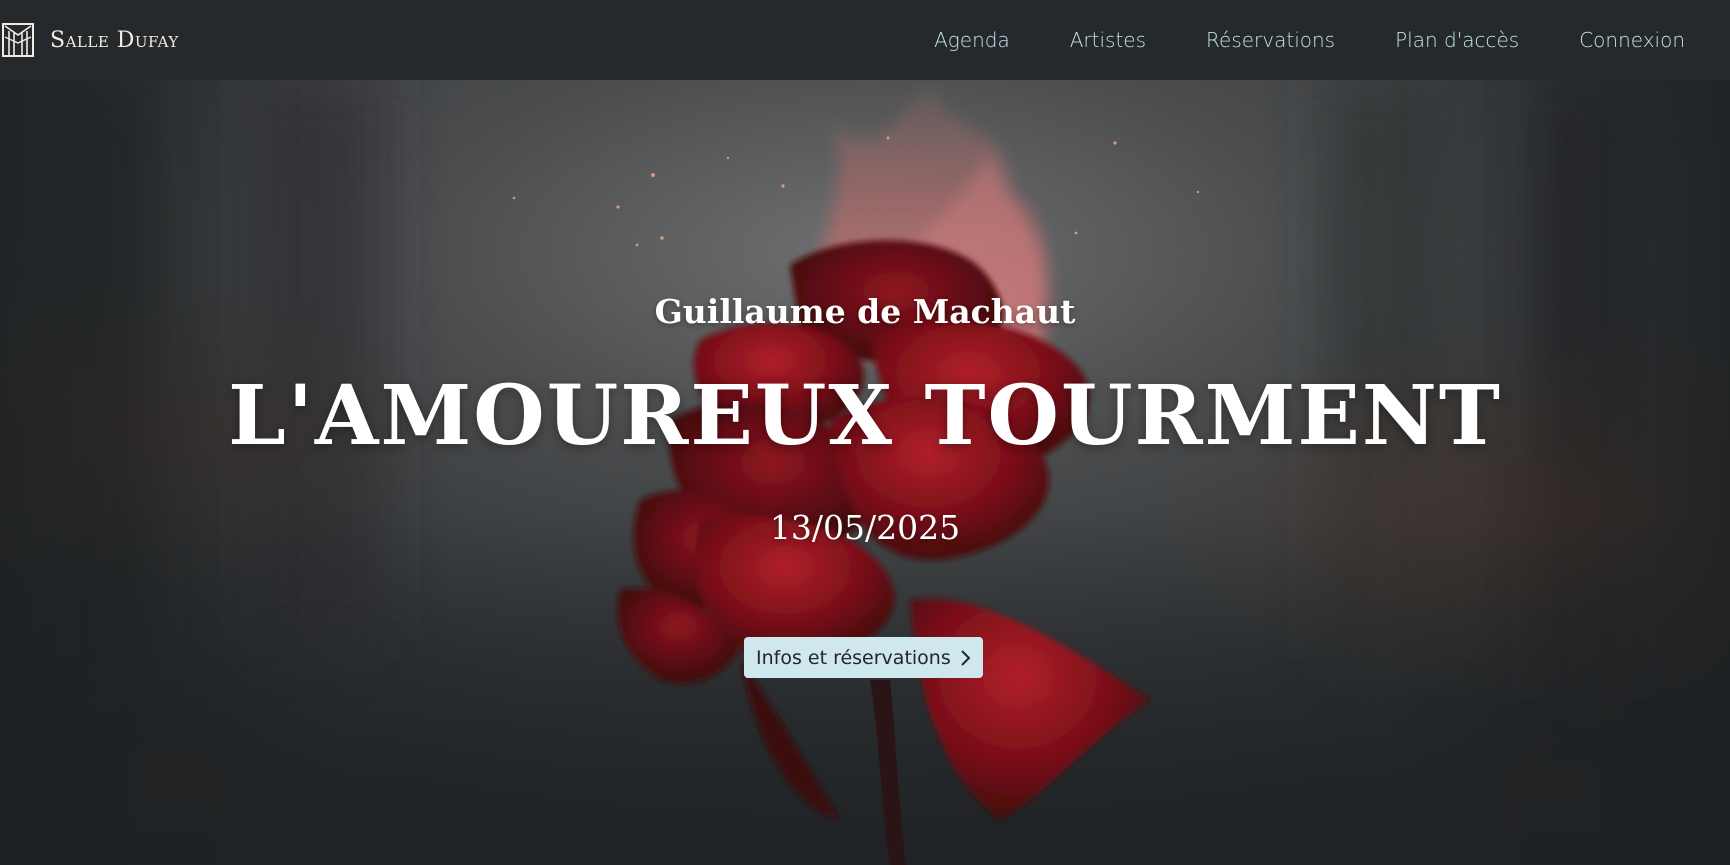 The width and height of the screenshot is (1730, 865). I want to click on infos-reservations-button: Infos et réservations, so click(863, 657).